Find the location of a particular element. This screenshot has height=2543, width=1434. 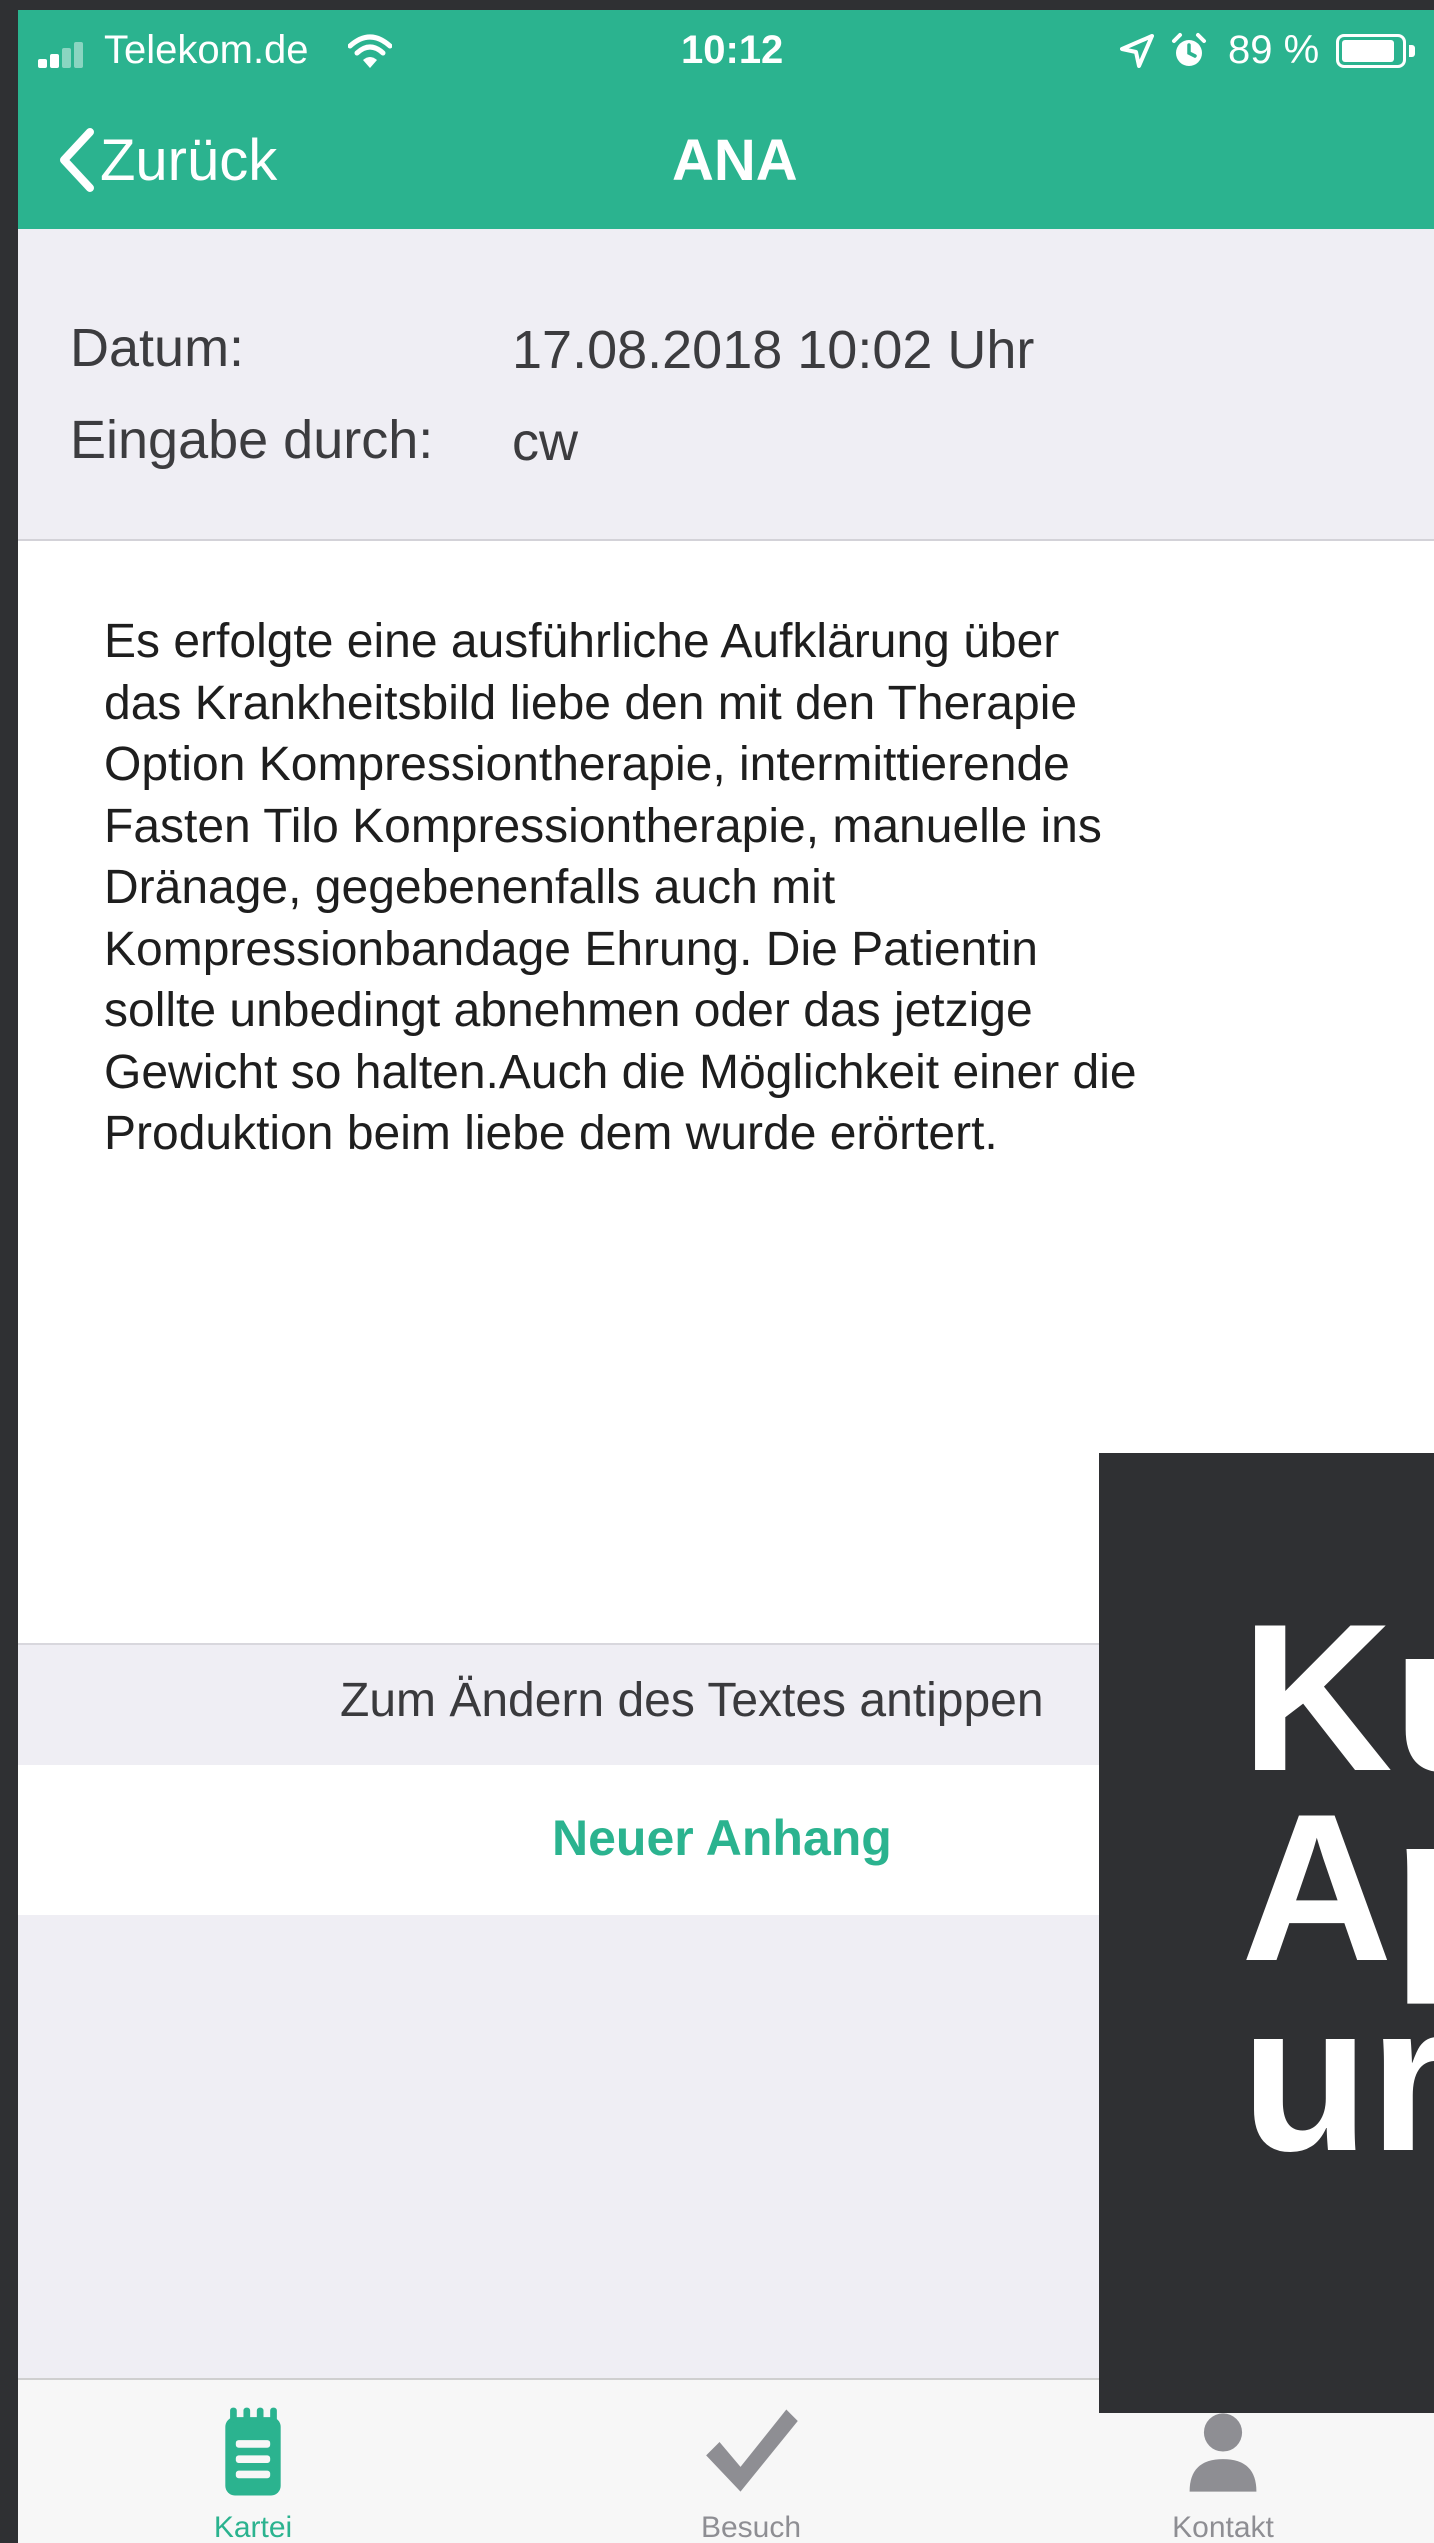

alarm-clock-icon is located at coordinates (1189, 49).